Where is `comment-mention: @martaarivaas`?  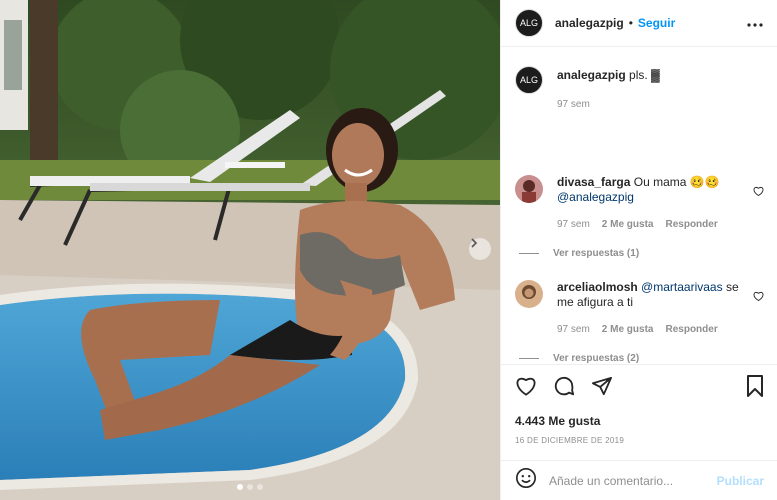 comment-mention: @martaarivaas is located at coordinates (682, 287).